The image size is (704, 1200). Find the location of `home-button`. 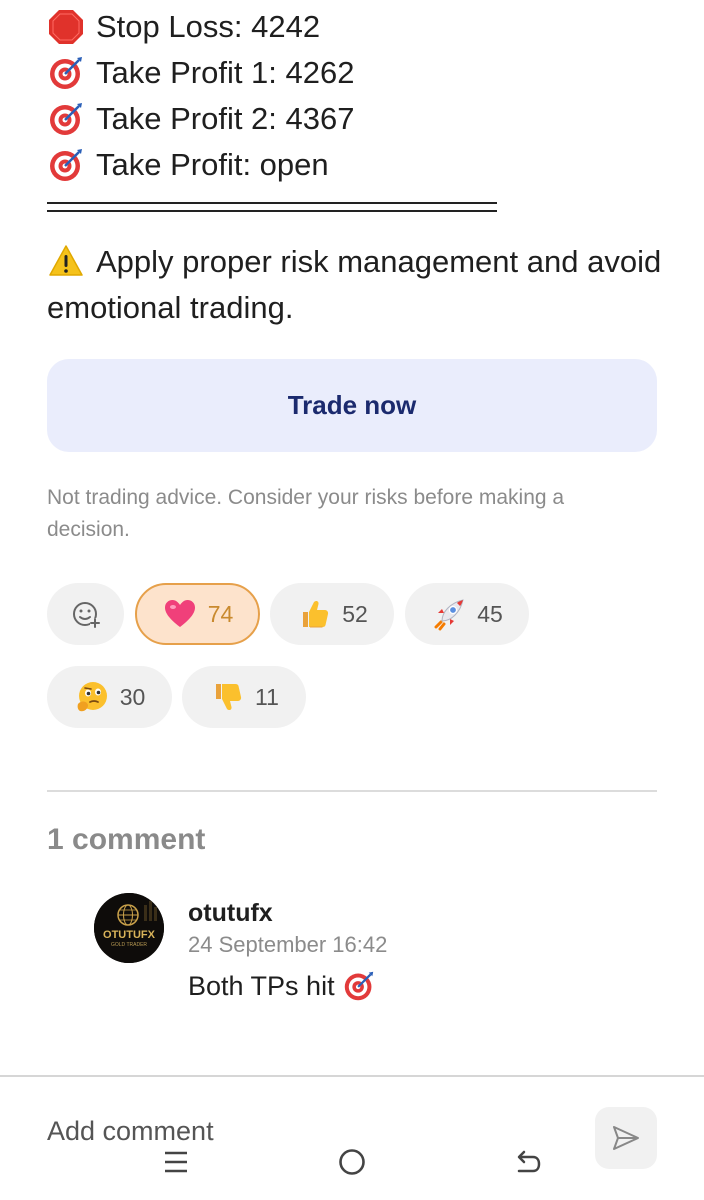

home-button is located at coordinates (352, 1162).